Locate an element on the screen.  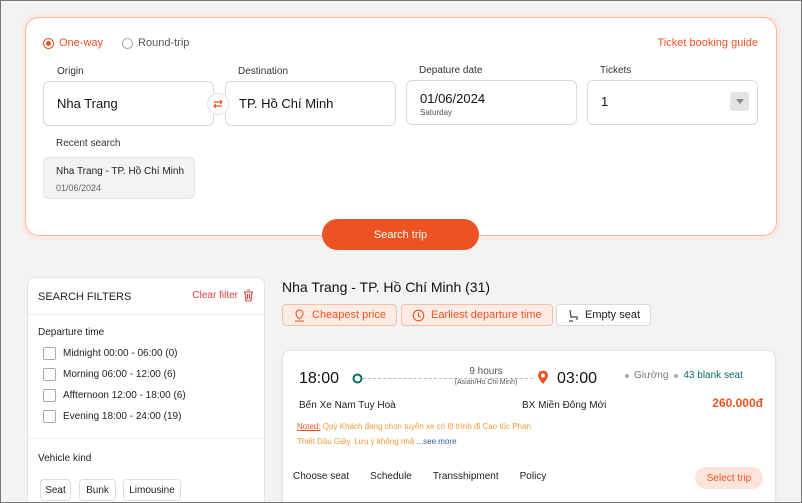
booking-guide-link: Ticket booking guide is located at coordinates (708, 43).